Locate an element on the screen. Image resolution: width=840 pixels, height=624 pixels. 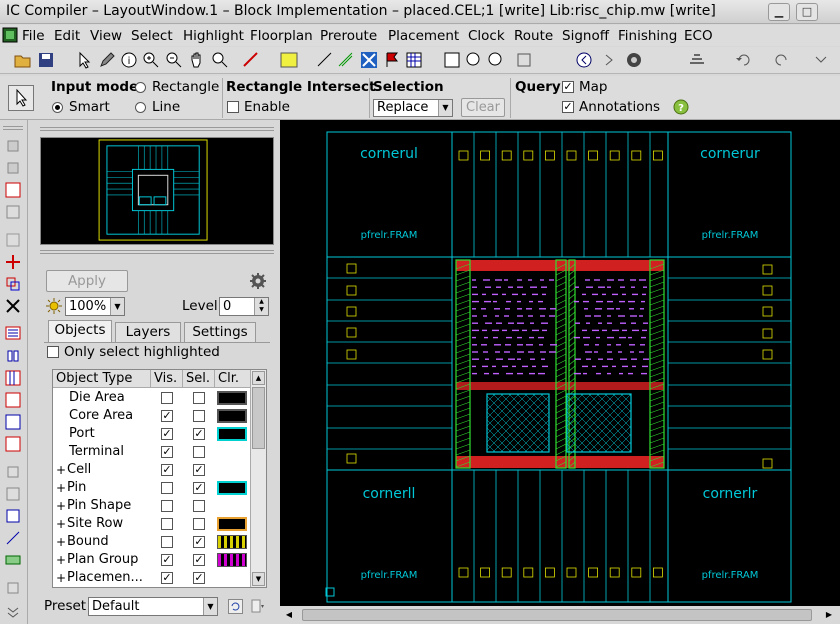
map-checkbox: ✓ is located at coordinates (568, 87).